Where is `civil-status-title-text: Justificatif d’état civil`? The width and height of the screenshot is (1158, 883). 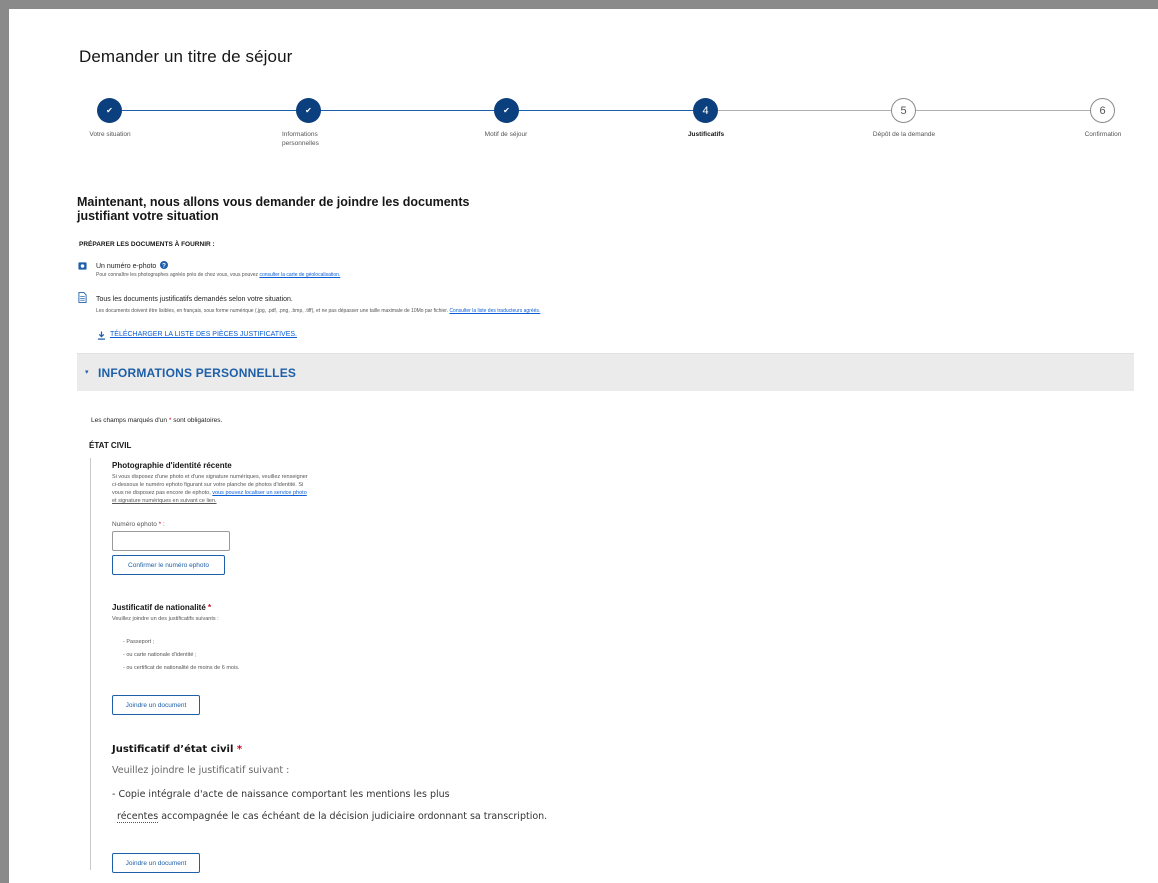 civil-status-title-text: Justificatif d’état civil is located at coordinates (173, 749).